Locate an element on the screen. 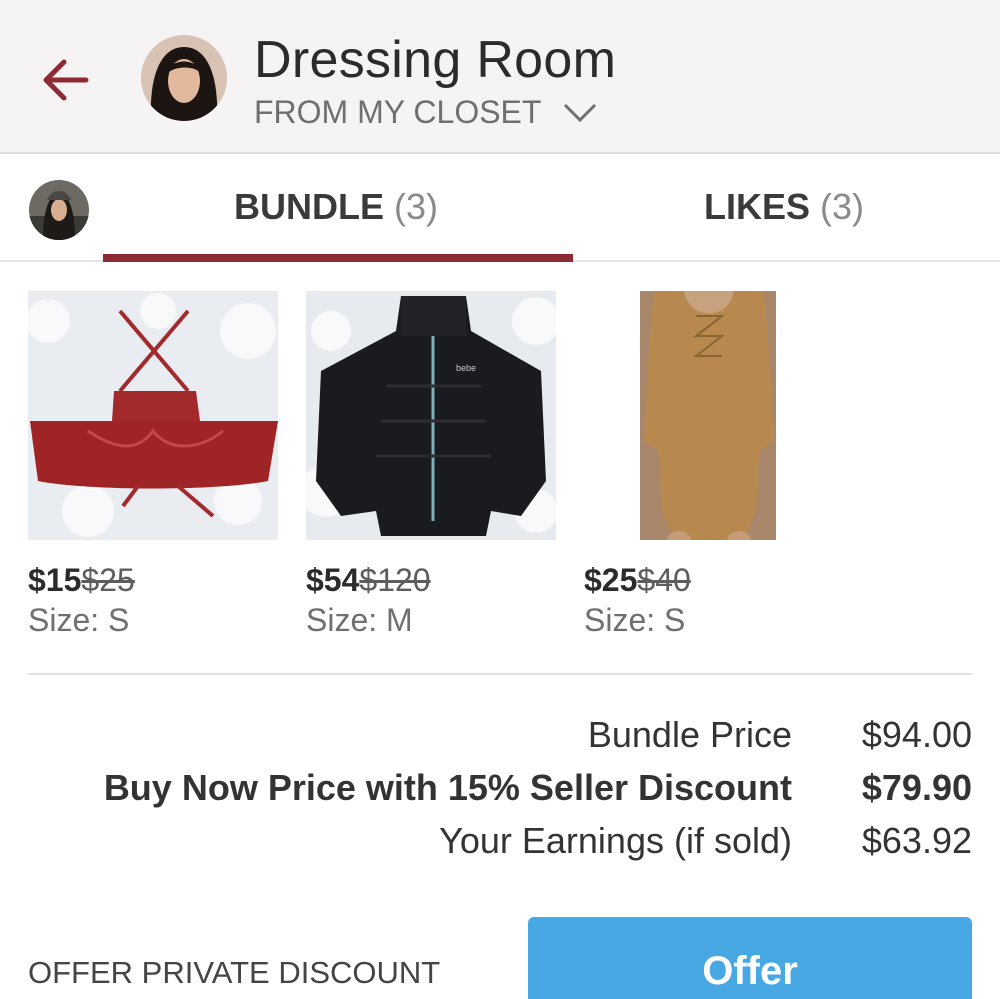 Image resolution: width=1000 pixels, height=999 pixels. bundle-price-row: Bundle Price $94.00 is located at coordinates (538, 734).